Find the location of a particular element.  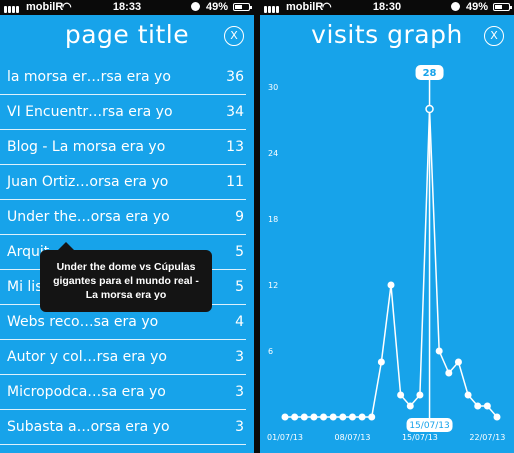

tooltip-line: Under the dome vs Cúpulas is located at coordinates (126, 267).